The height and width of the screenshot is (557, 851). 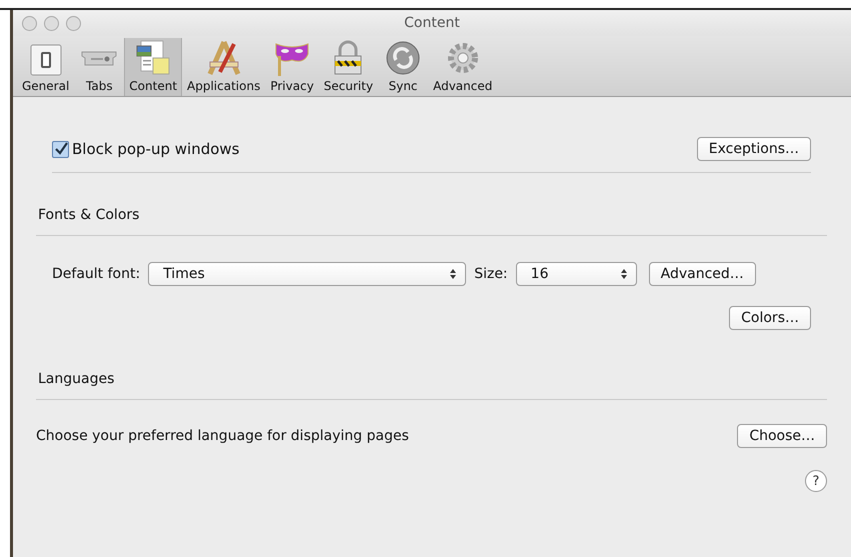 I want to click on minimize-button, so click(x=51, y=23).